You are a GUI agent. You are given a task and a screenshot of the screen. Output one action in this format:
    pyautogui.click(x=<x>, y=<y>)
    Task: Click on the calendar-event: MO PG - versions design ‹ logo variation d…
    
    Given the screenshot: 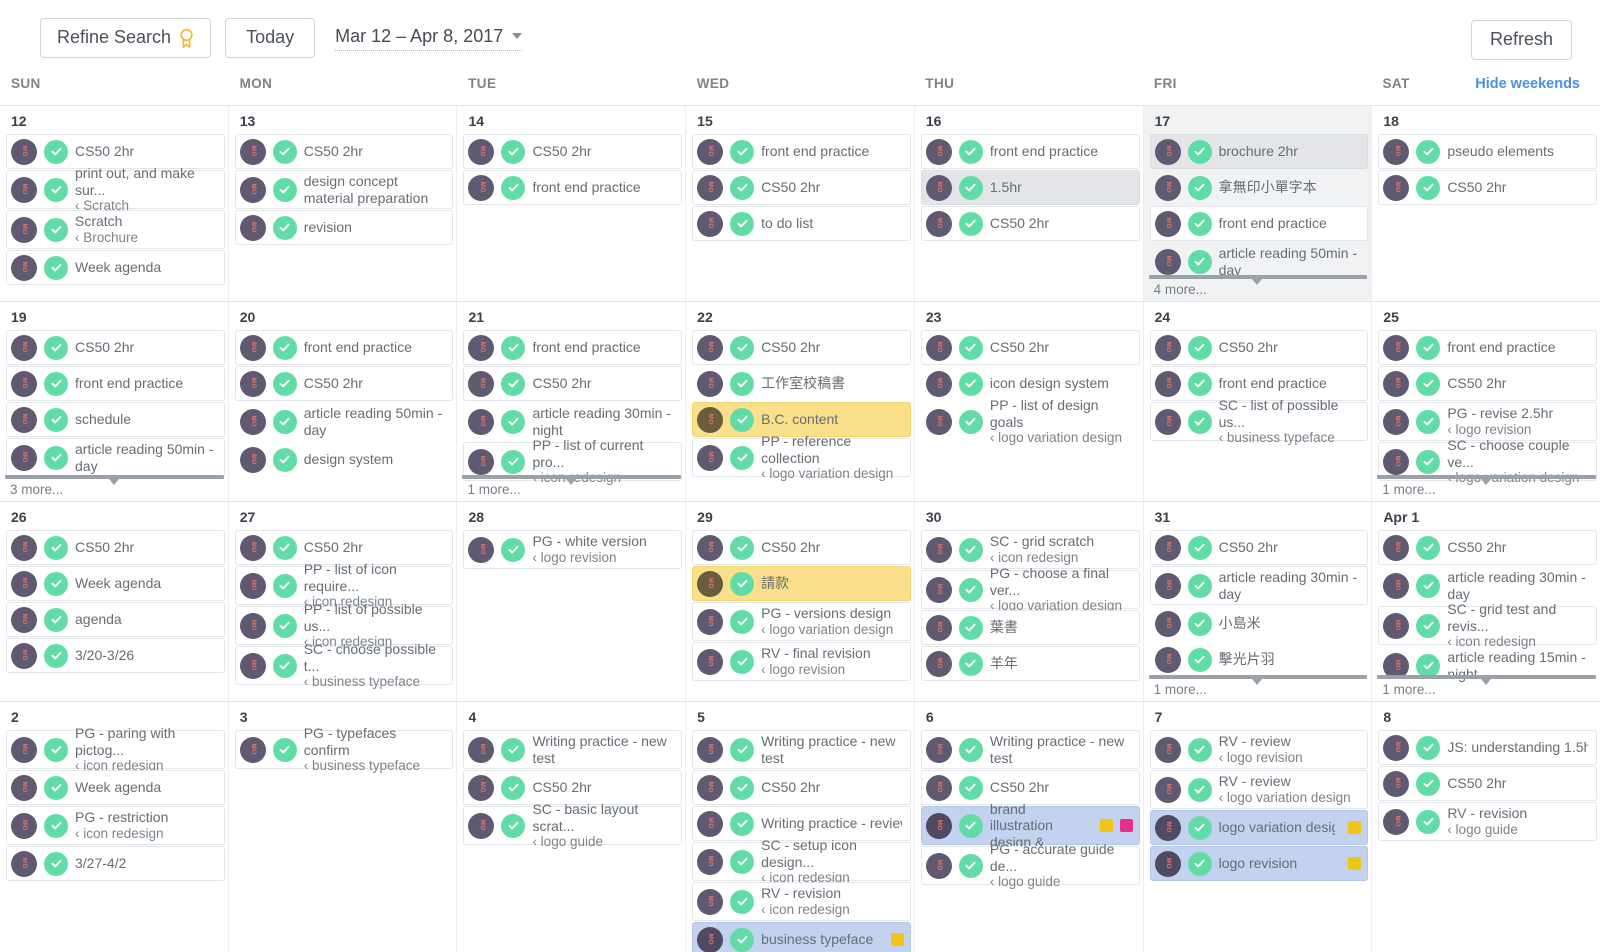 What is the action you would take?
    pyautogui.click(x=801, y=621)
    